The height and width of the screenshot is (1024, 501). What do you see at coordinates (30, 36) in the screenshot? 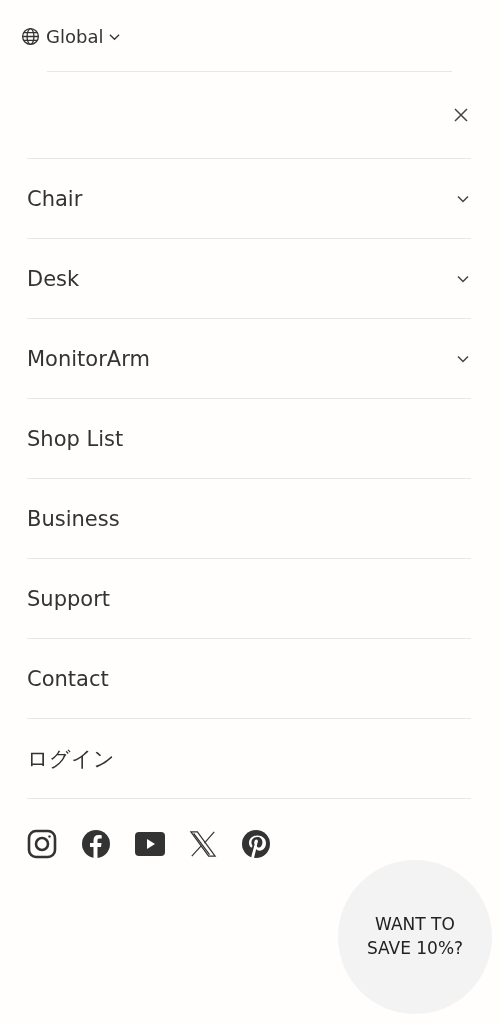
I see `globe-icon` at bounding box center [30, 36].